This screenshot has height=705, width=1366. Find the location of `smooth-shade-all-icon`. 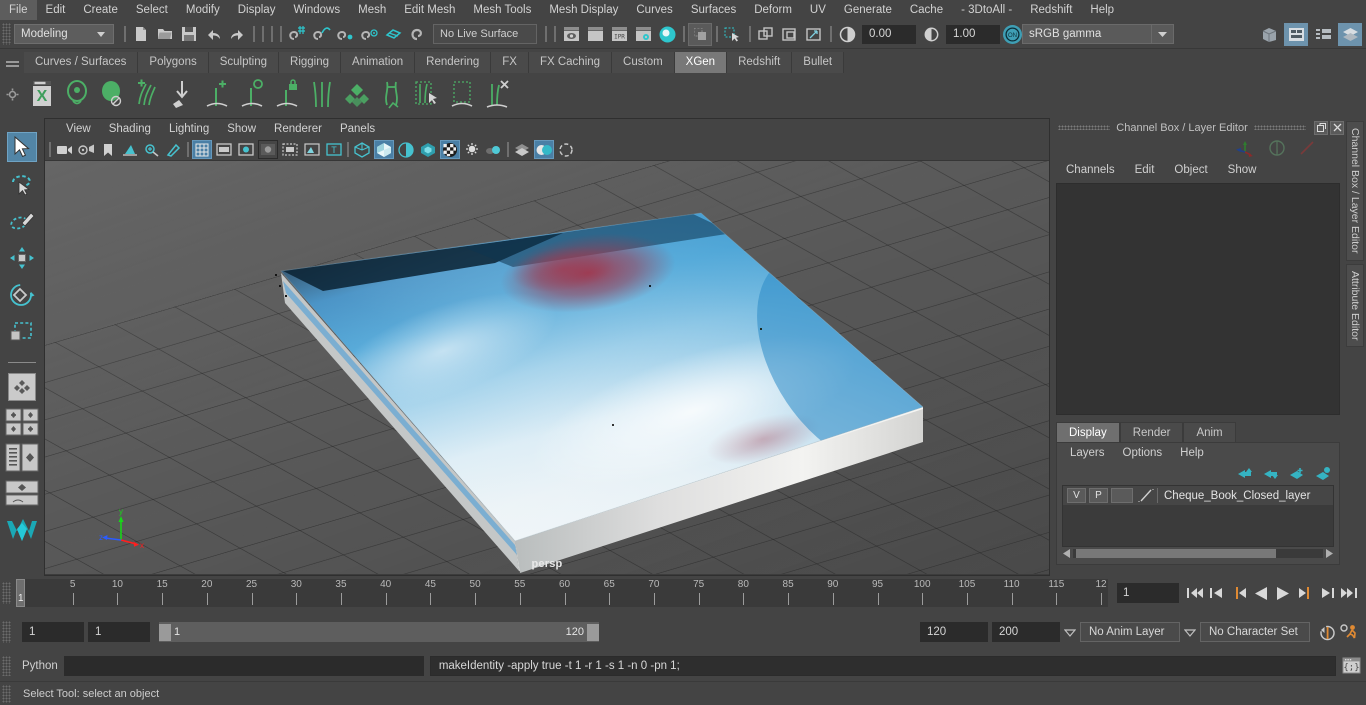

smooth-shade-all-icon is located at coordinates (384, 149).